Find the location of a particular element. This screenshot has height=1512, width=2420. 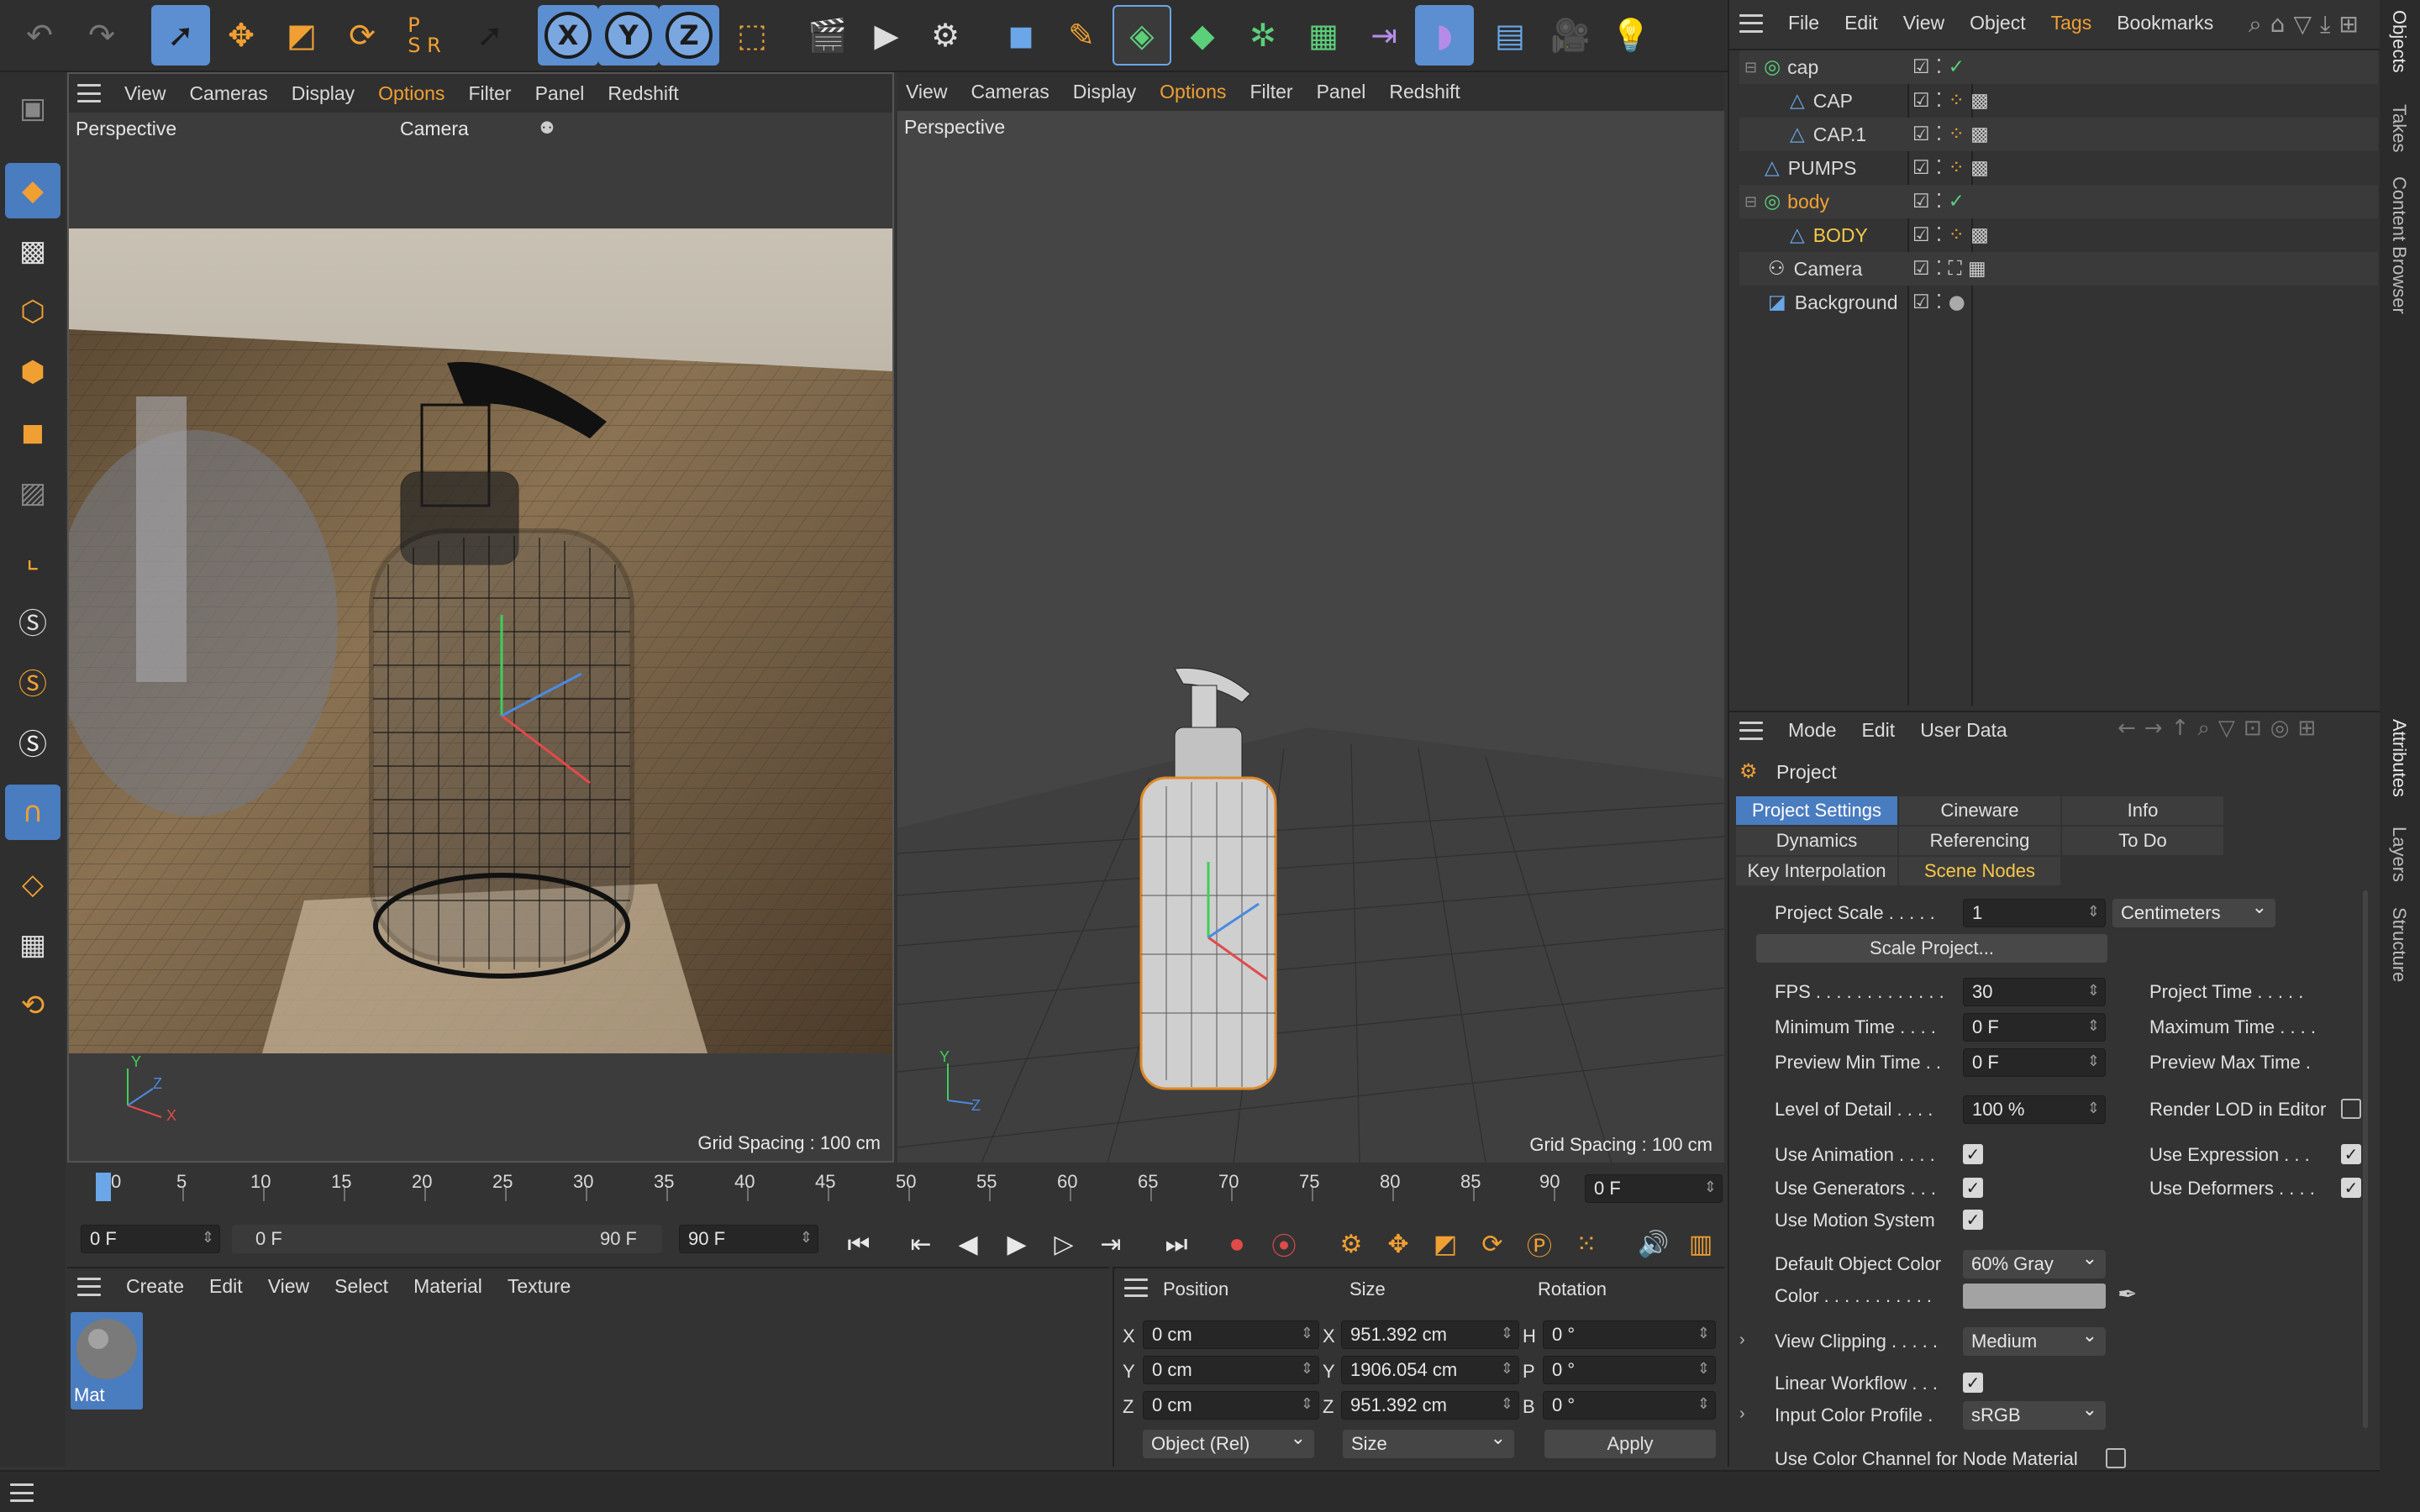

quantize-icon: Ⓢ is located at coordinates (33, 741).